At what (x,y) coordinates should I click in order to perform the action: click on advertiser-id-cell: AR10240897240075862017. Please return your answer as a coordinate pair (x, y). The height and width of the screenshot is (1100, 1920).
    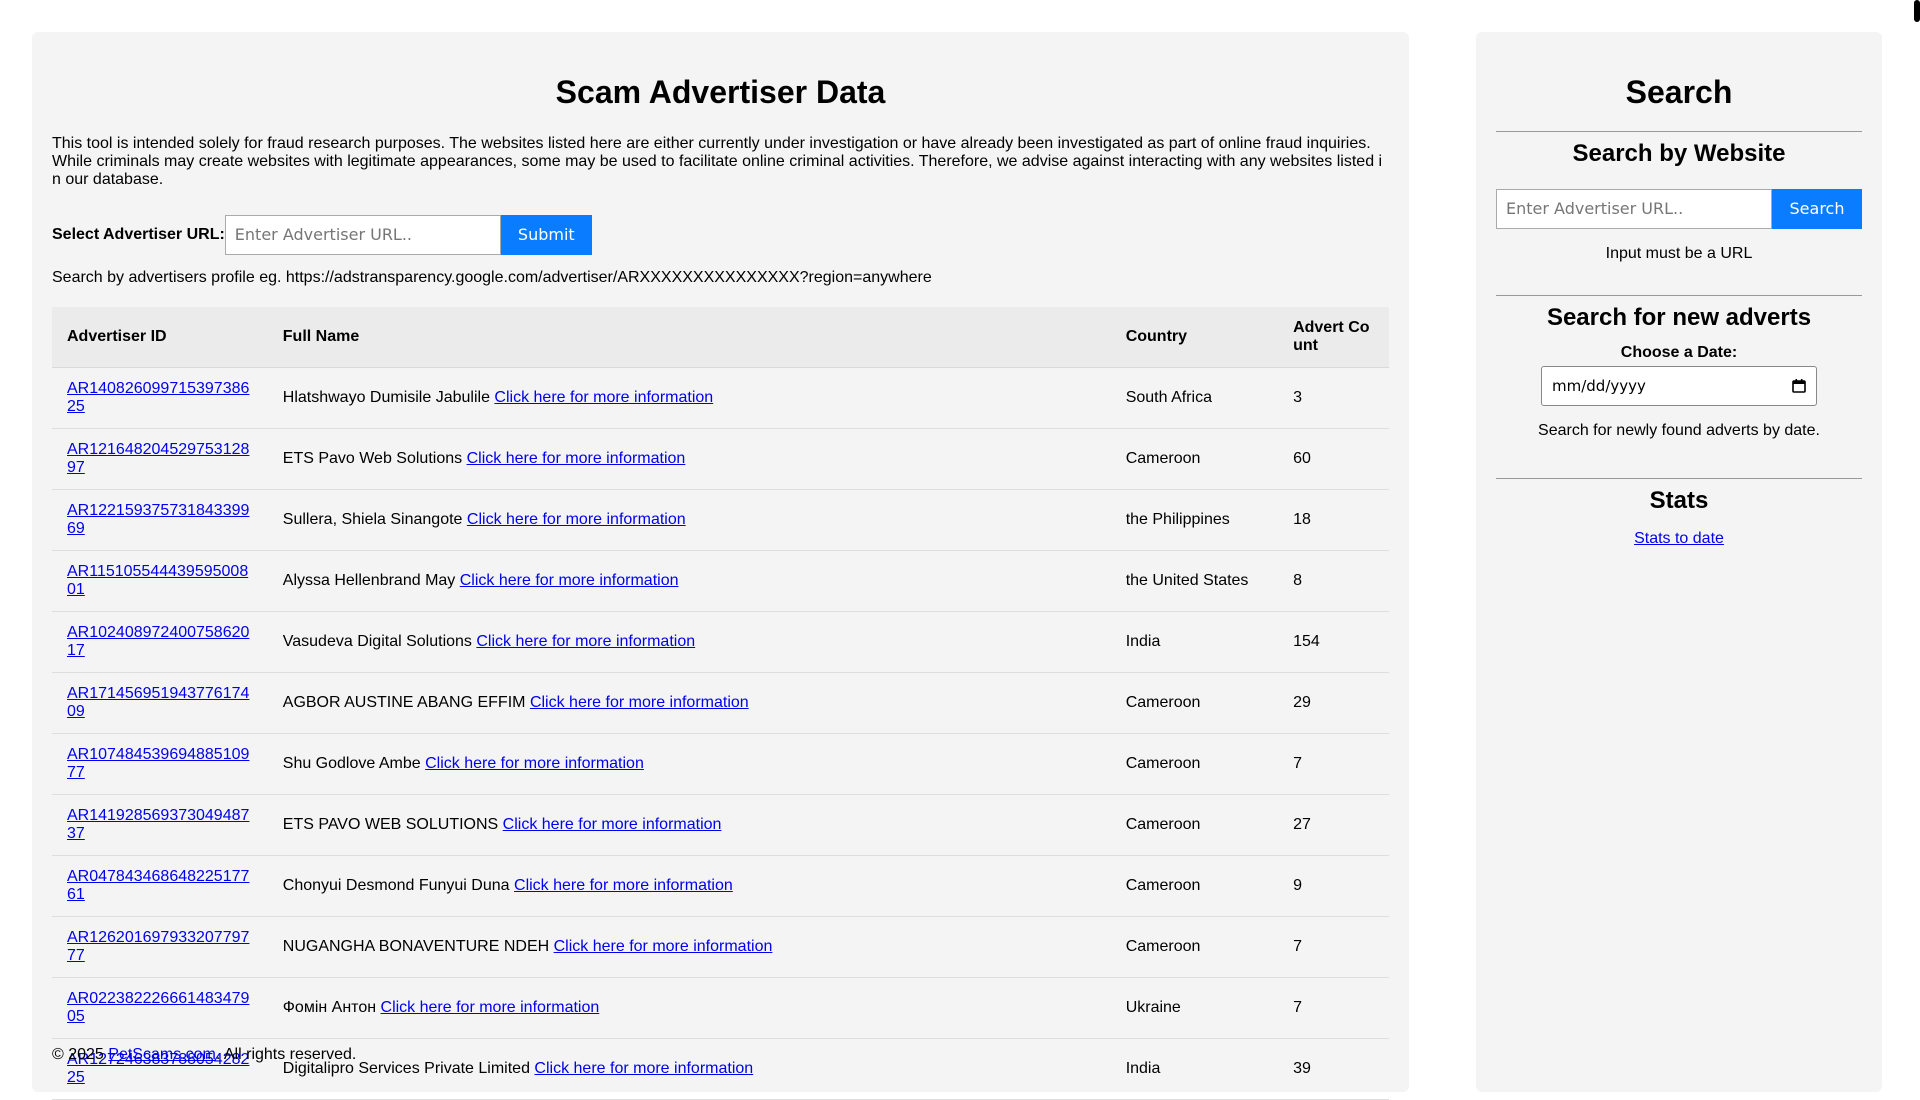
    Looking at the image, I should click on (160, 642).